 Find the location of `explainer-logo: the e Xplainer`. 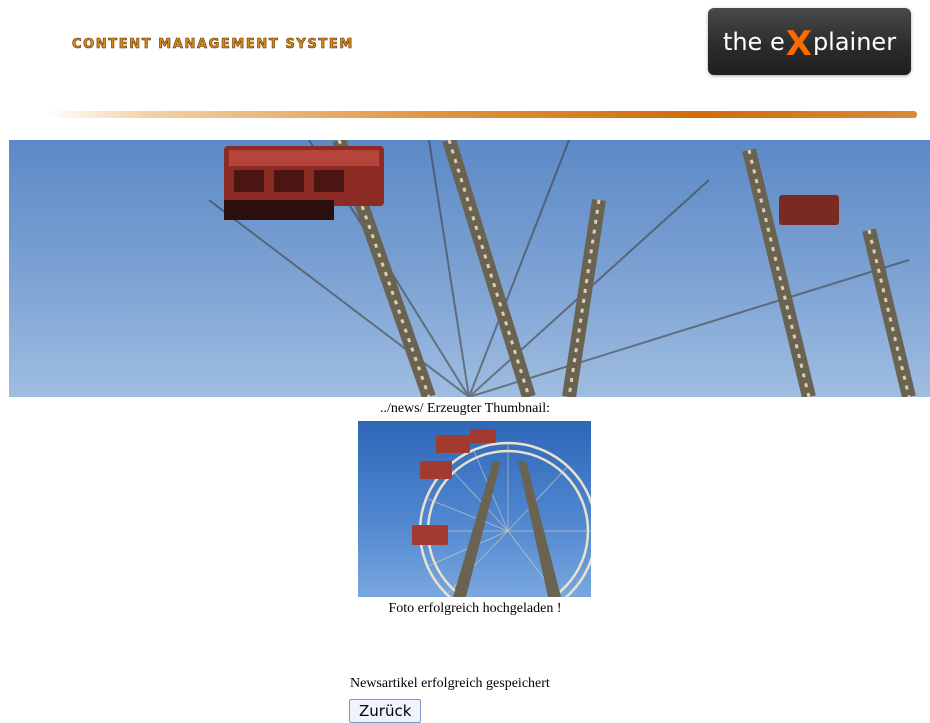

explainer-logo: the e Xplainer is located at coordinates (809, 41).